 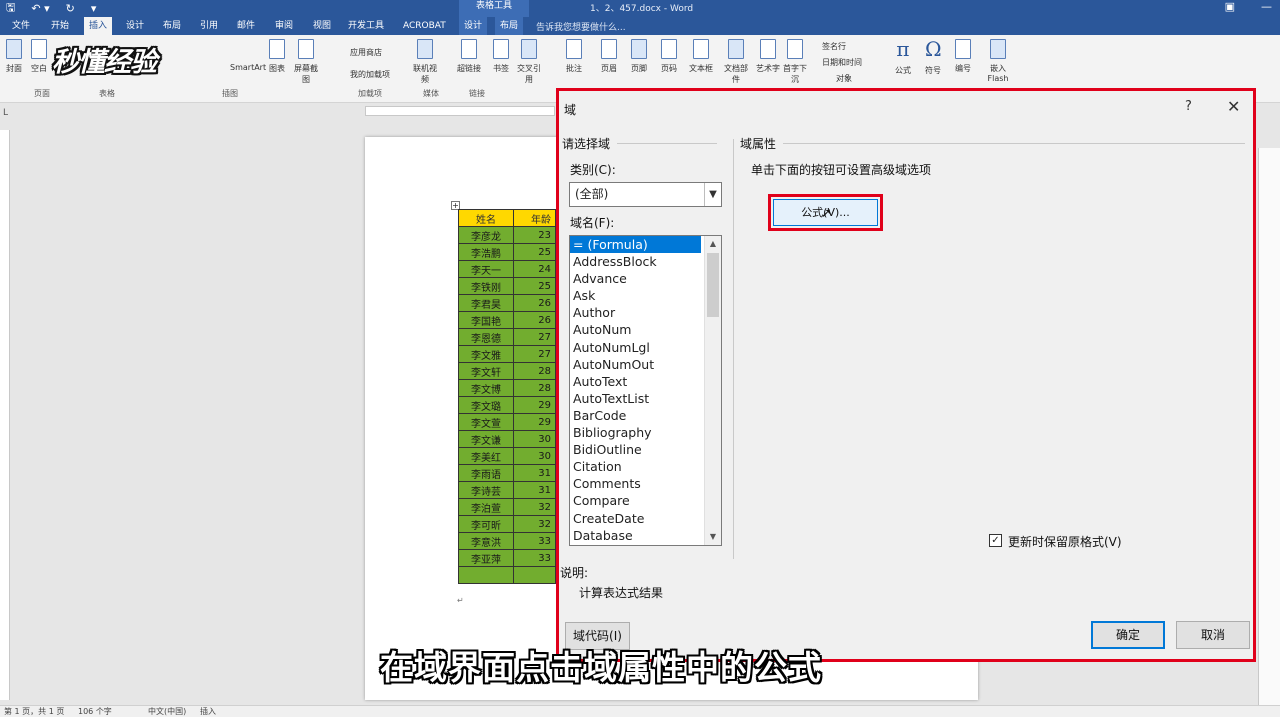 I want to click on table-cell: 24, so click(x=534, y=269).